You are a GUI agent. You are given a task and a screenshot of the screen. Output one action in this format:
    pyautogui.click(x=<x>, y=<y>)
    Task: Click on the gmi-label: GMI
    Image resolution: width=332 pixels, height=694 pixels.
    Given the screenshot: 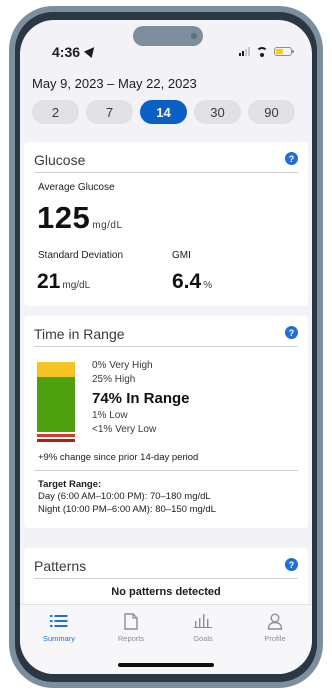 What is the action you would take?
    pyautogui.click(x=181, y=255)
    